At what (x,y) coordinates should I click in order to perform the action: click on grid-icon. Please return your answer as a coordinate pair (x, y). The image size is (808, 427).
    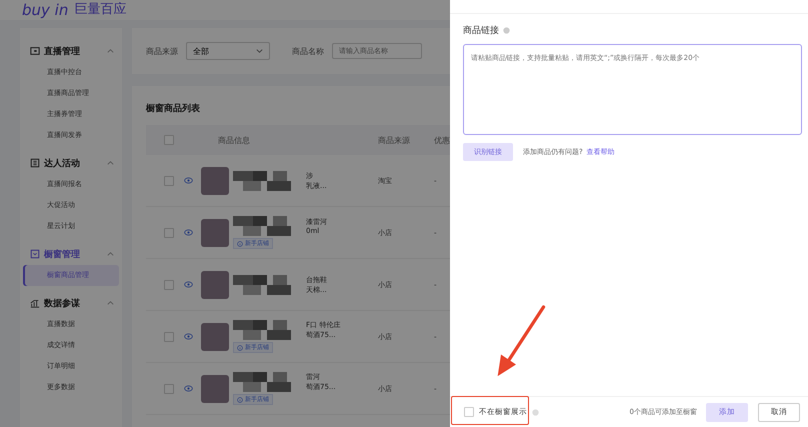
    Looking at the image, I should click on (35, 163).